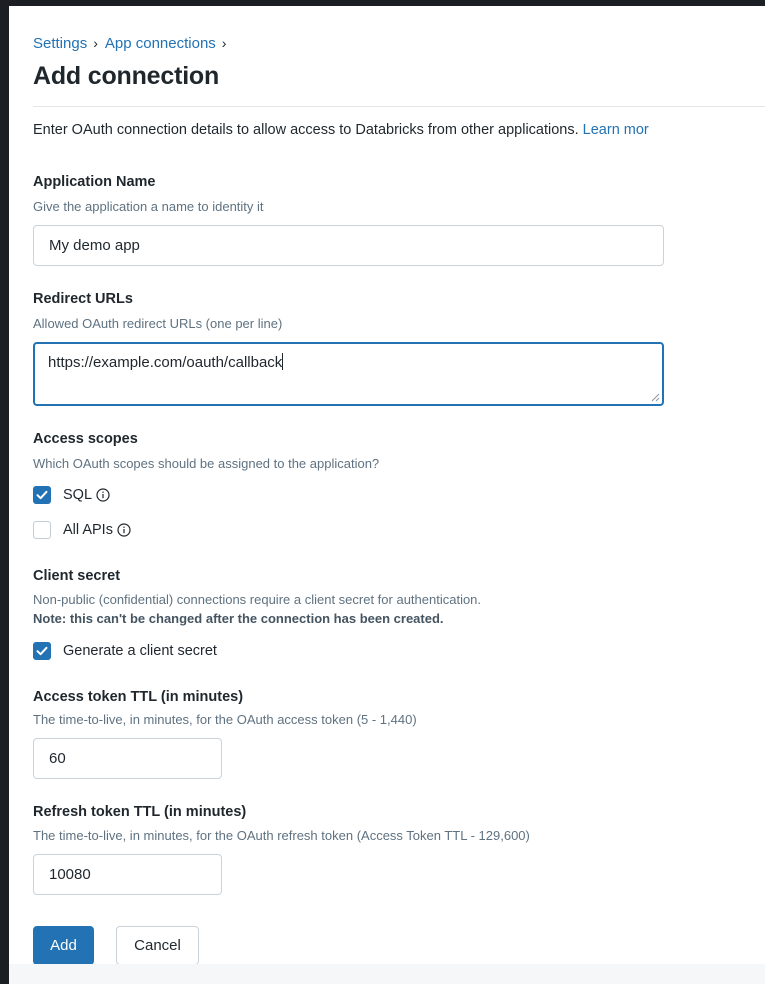  What do you see at coordinates (165, 362) in the screenshot?
I see `redirect-urls-value: https://example.com/oauth/callback` at bounding box center [165, 362].